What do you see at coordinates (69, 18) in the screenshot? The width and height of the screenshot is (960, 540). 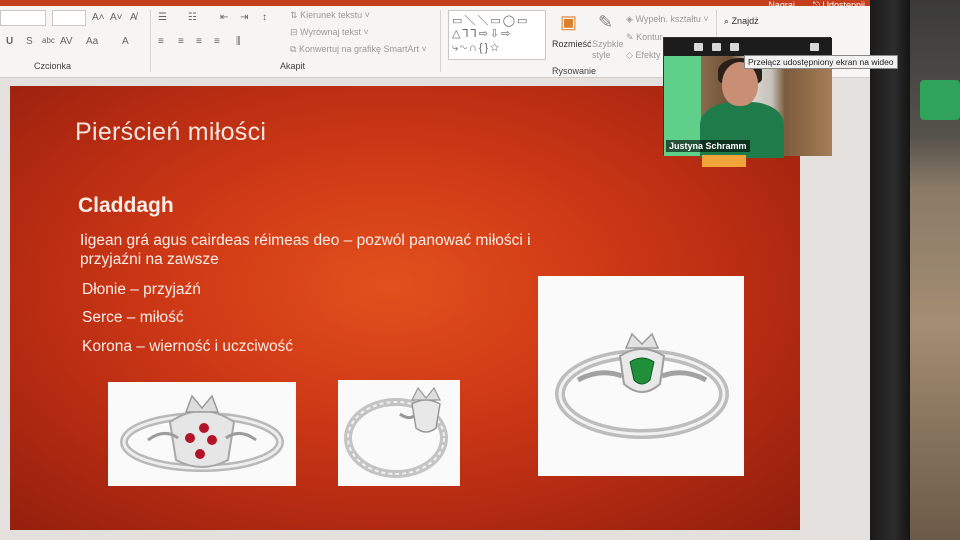 I see `font-size-dropdown` at bounding box center [69, 18].